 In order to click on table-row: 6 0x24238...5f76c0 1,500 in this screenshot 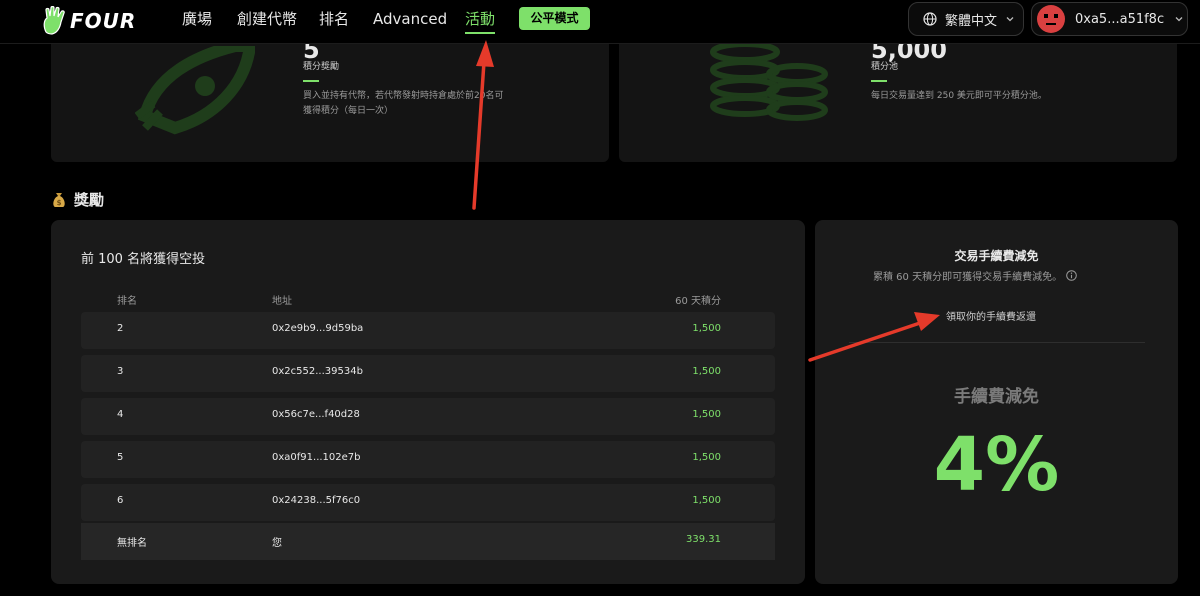, I will do `click(428, 502)`.